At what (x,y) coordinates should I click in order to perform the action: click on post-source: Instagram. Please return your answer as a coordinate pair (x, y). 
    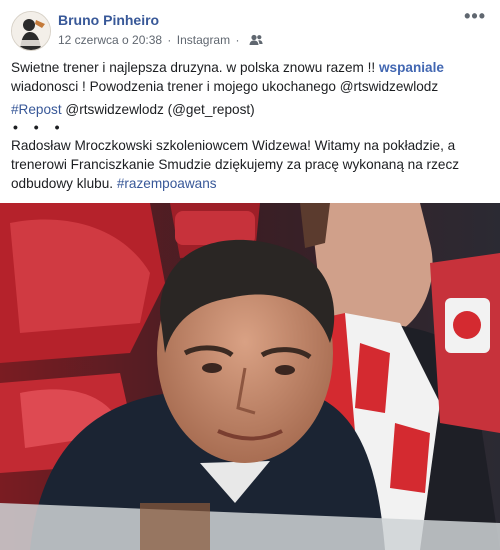
    Looking at the image, I should click on (203, 40).